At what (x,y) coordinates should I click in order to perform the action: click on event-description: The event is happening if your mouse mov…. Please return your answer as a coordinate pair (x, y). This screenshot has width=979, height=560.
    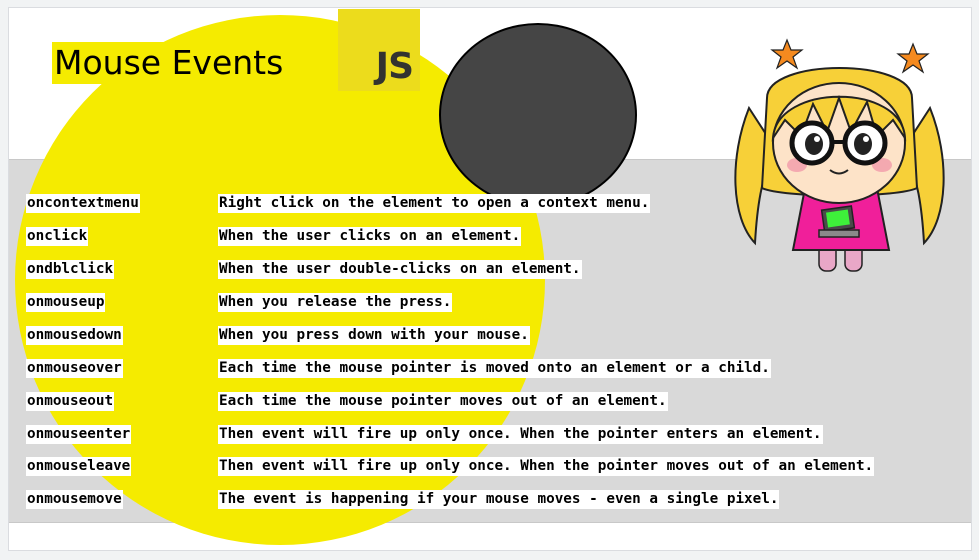
    Looking at the image, I should click on (499, 499).